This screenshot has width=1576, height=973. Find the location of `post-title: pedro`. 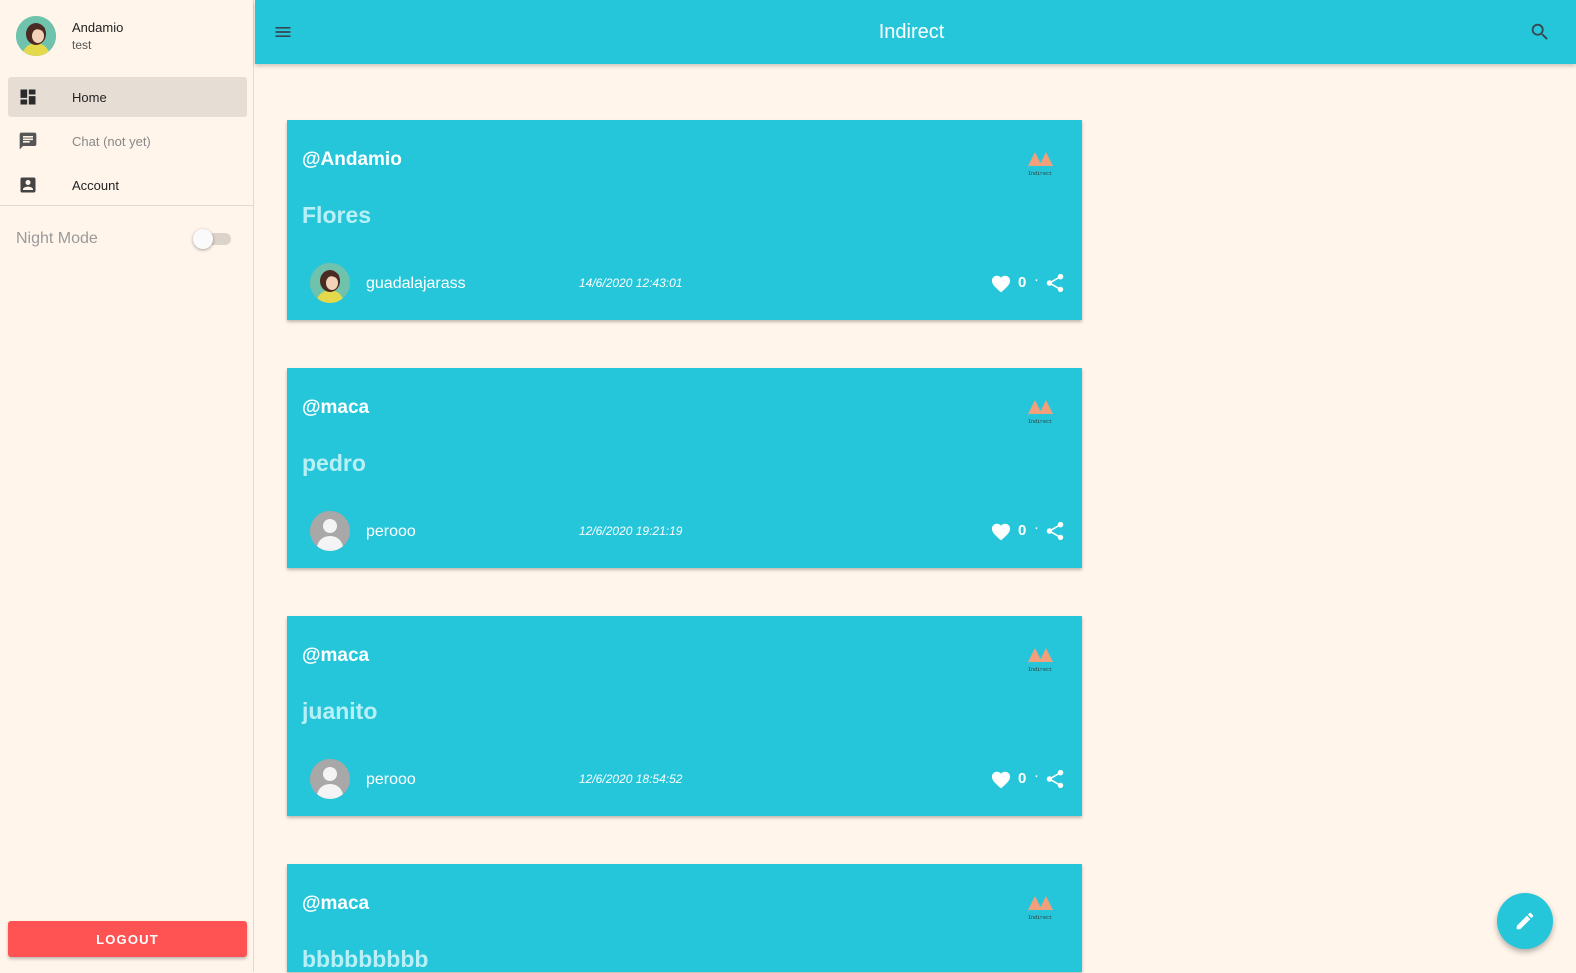

post-title: pedro is located at coordinates (334, 463).